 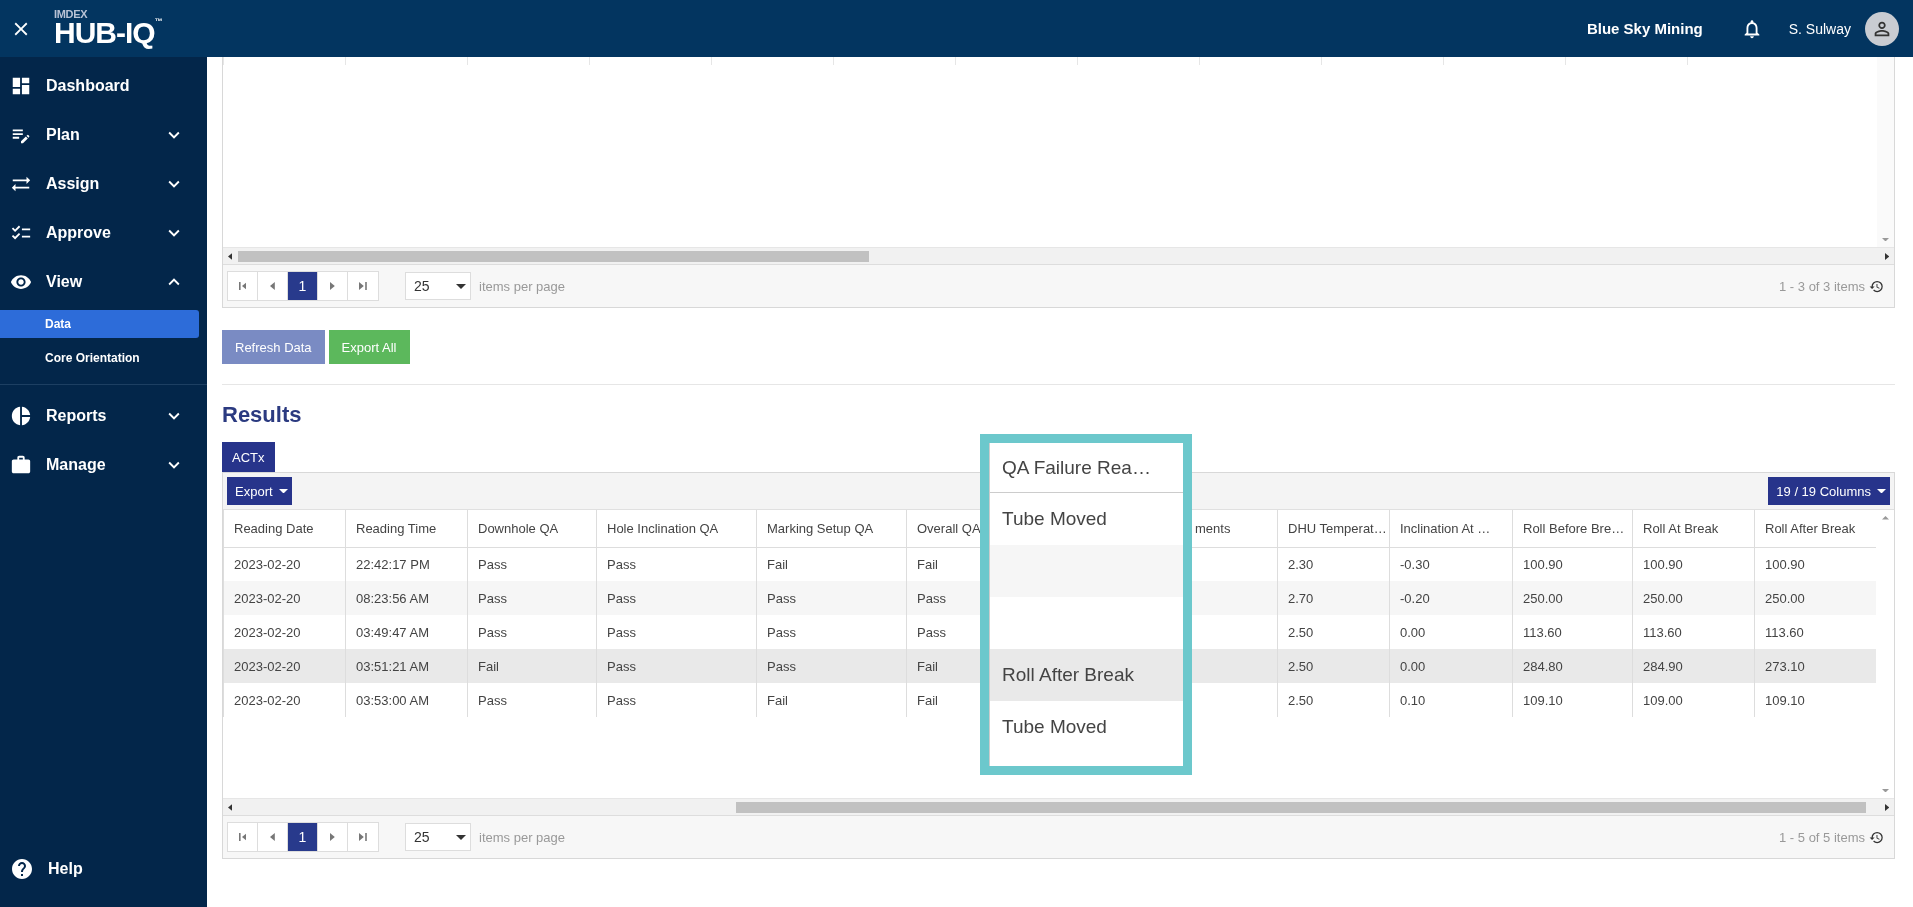 What do you see at coordinates (1543, 700) in the screenshot?
I see `table-cell: 109.10` at bounding box center [1543, 700].